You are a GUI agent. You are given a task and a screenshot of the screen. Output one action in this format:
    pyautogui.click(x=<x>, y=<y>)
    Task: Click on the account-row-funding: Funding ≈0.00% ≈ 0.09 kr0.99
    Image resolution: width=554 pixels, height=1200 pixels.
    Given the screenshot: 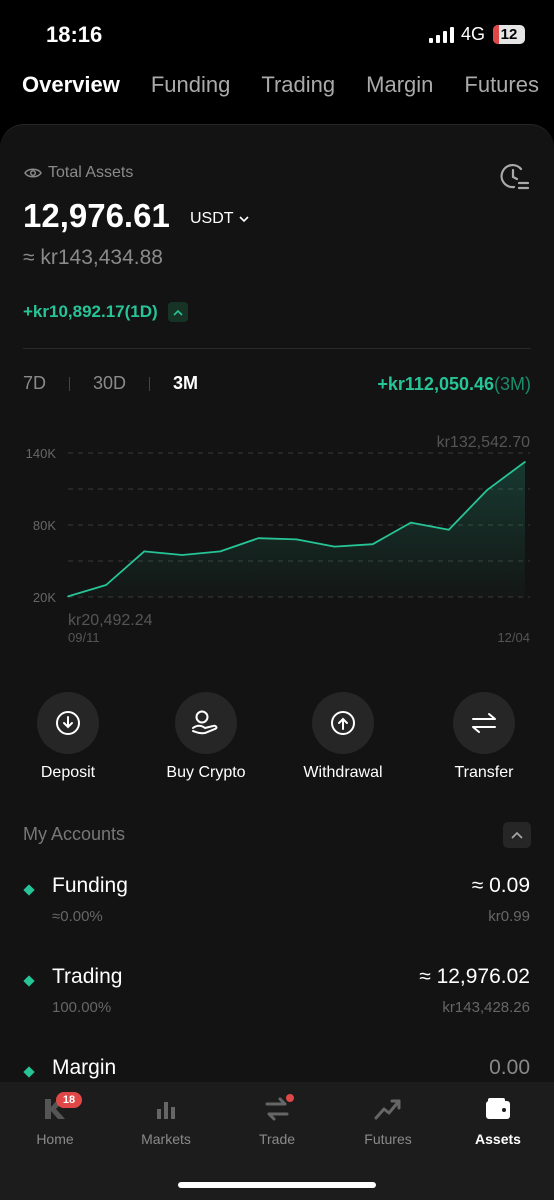 What is the action you would take?
    pyautogui.click(x=277, y=909)
    